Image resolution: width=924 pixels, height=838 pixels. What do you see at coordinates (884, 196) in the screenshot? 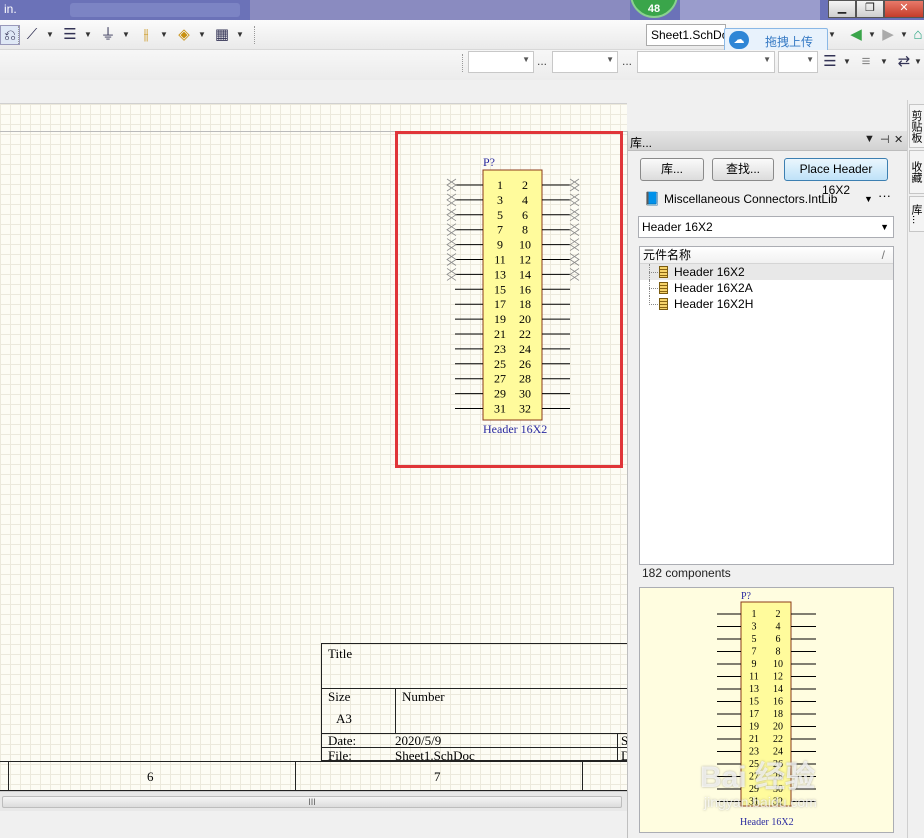
I see `more-options-icon: ···` at bounding box center [884, 196].